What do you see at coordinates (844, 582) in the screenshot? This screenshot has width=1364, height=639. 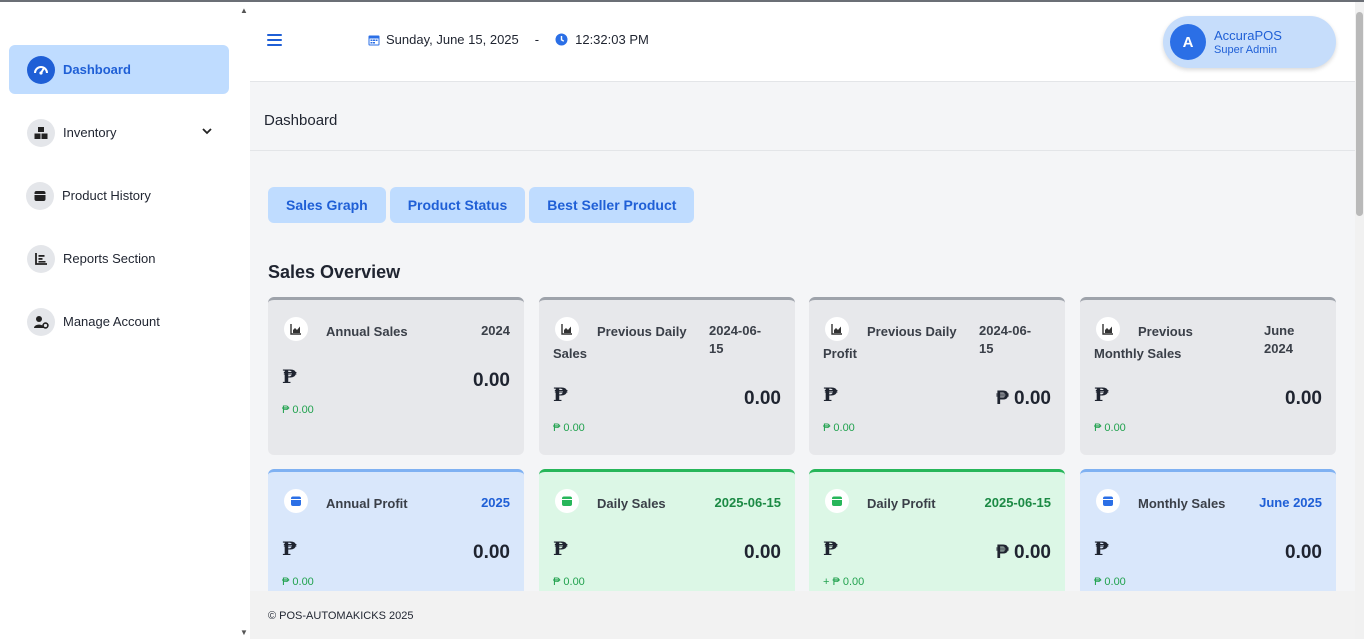 I see `card-subvalue: + ₱ 0.00` at bounding box center [844, 582].